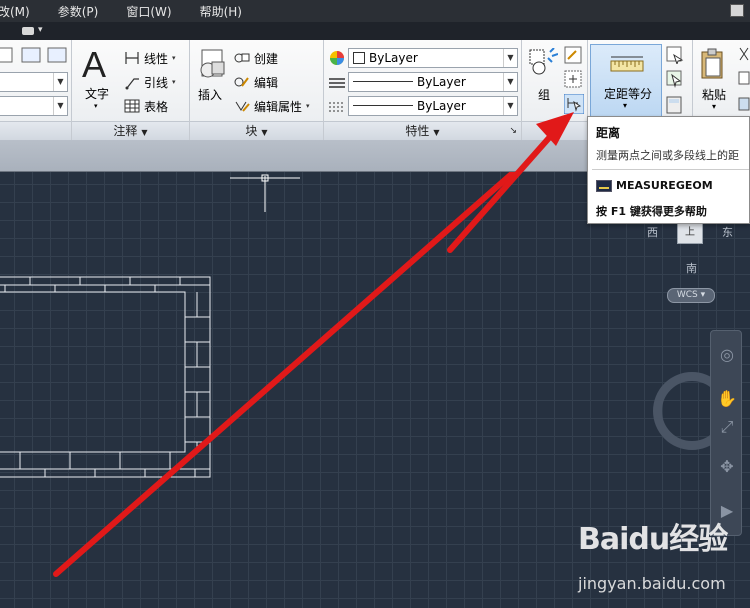  What do you see at coordinates (690, 233) in the screenshot?
I see `viewcube-top-face: 上` at bounding box center [690, 233].